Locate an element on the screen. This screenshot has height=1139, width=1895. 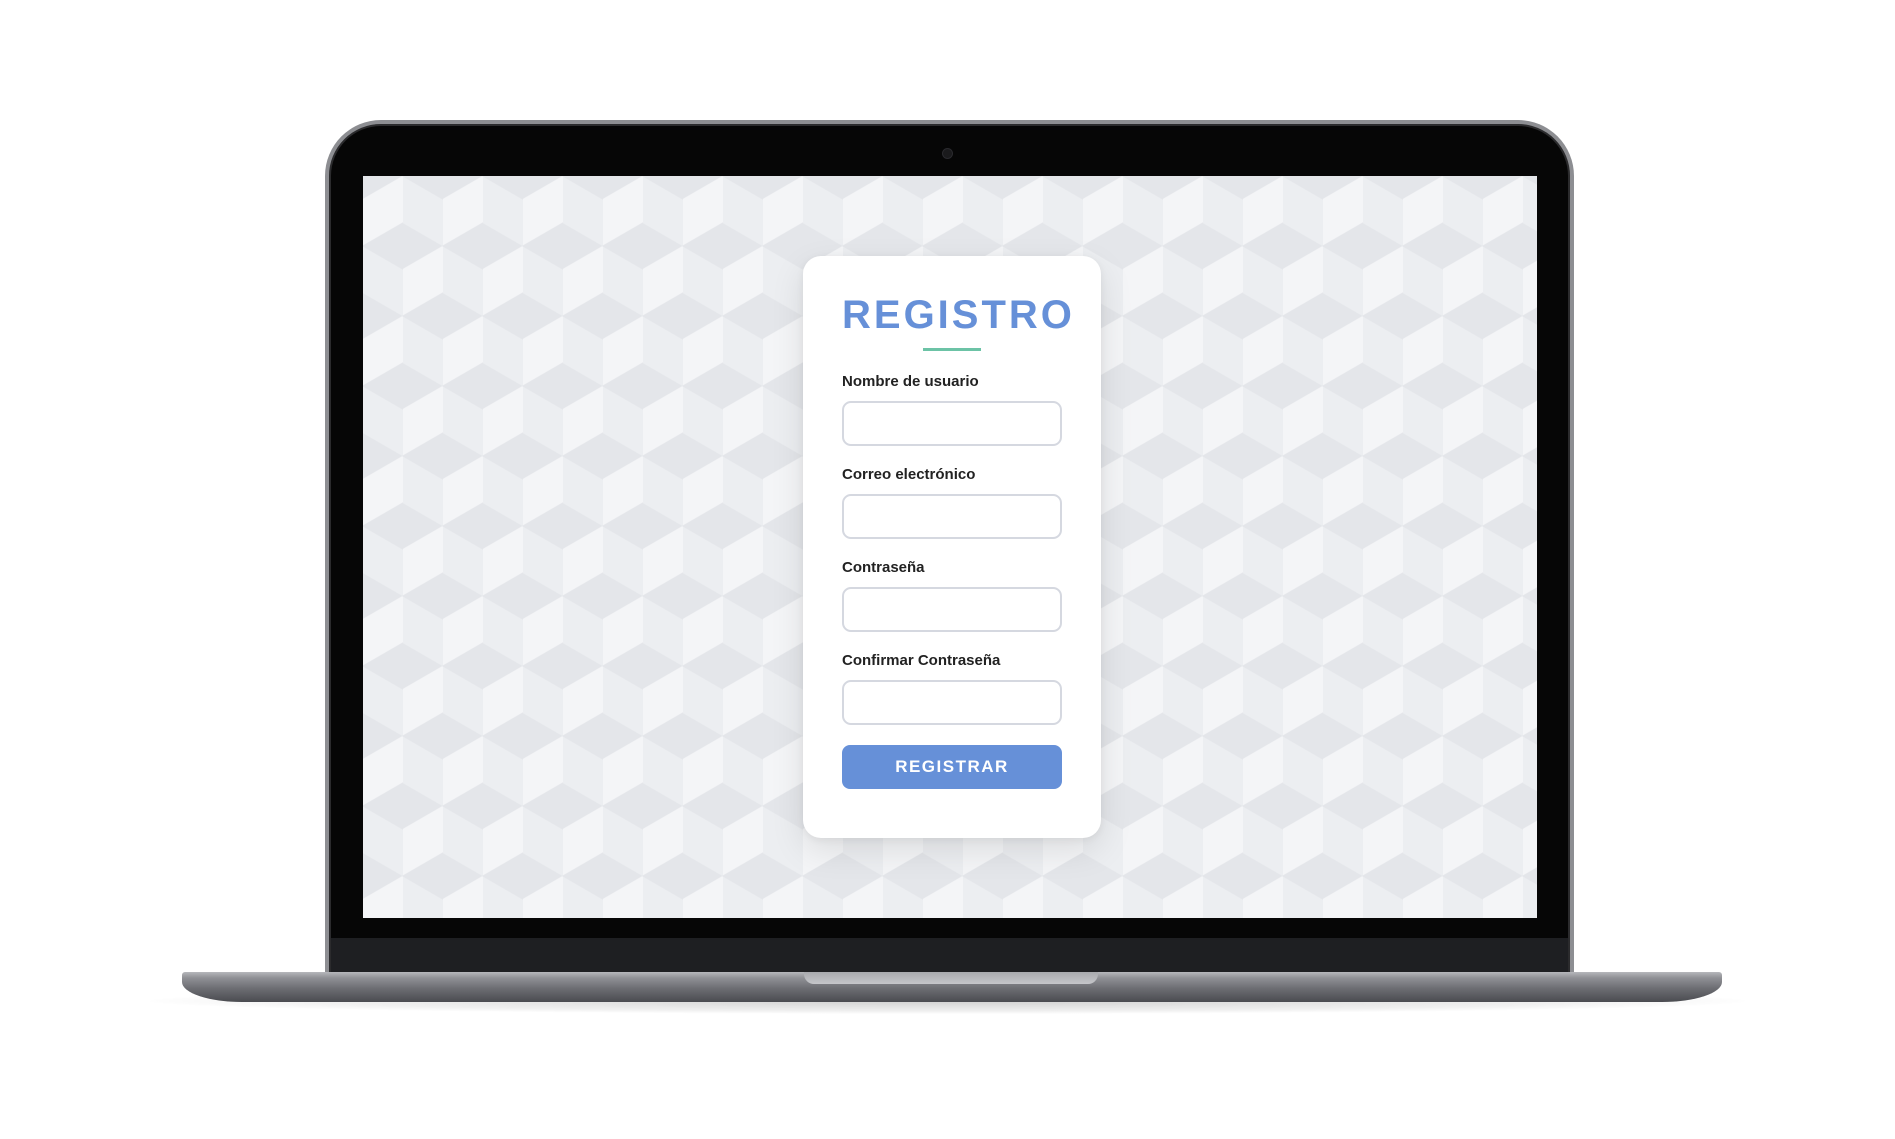
password-field-group: Contraseña is located at coordinates (952, 595).